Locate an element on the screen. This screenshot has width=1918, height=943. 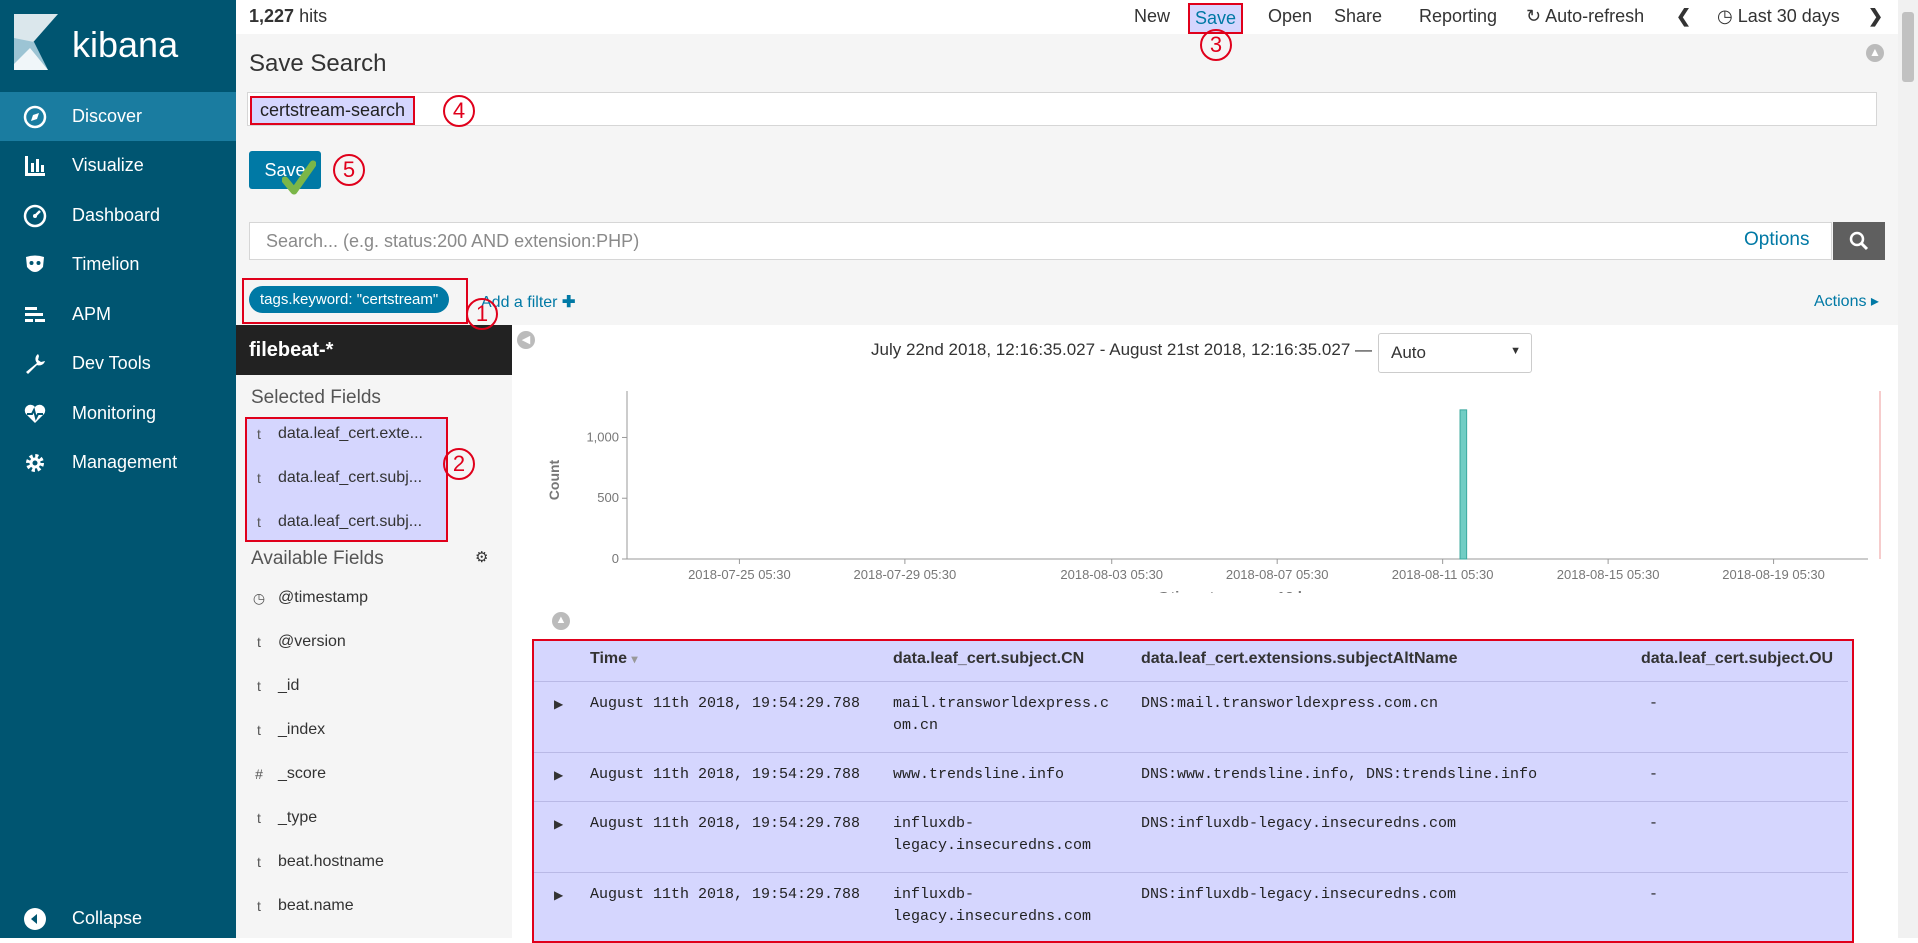
new-button: New is located at coordinates (1152, 16).